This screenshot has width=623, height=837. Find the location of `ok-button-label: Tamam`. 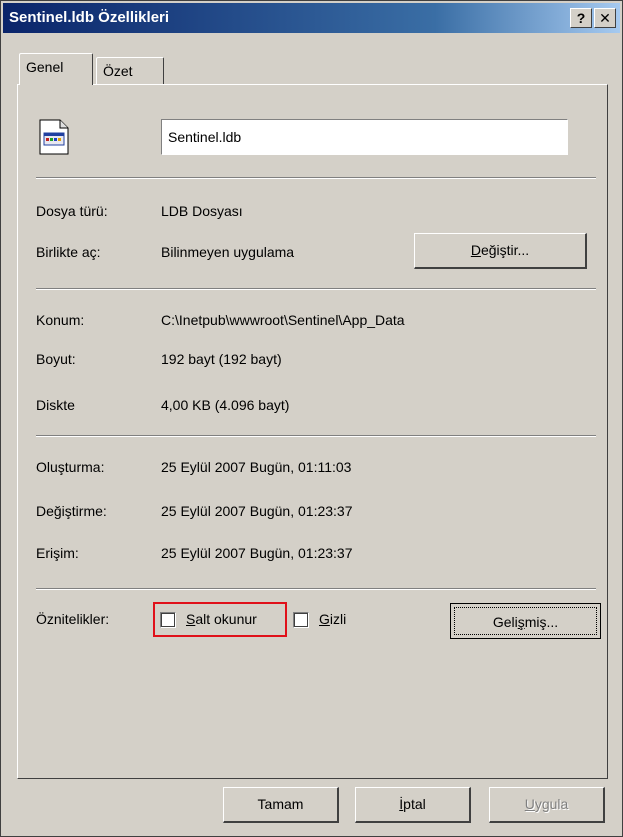

ok-button-label: Tamam is located at coordinates (280, 804).